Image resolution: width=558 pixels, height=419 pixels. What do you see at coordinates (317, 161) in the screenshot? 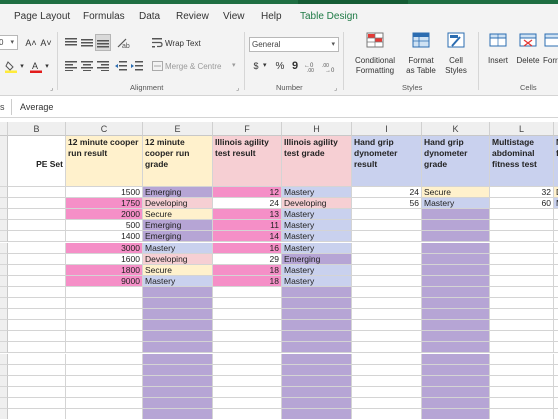
I see `header-cell-h: Illinois agility test grade` at bounding box center [317, 161].